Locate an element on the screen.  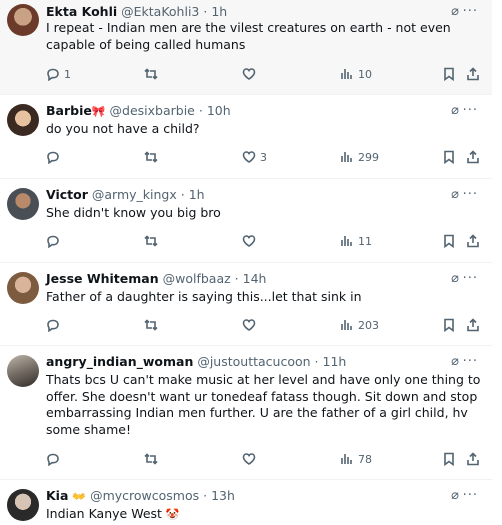
views-count: 10 is located at coordinates (365, 74).